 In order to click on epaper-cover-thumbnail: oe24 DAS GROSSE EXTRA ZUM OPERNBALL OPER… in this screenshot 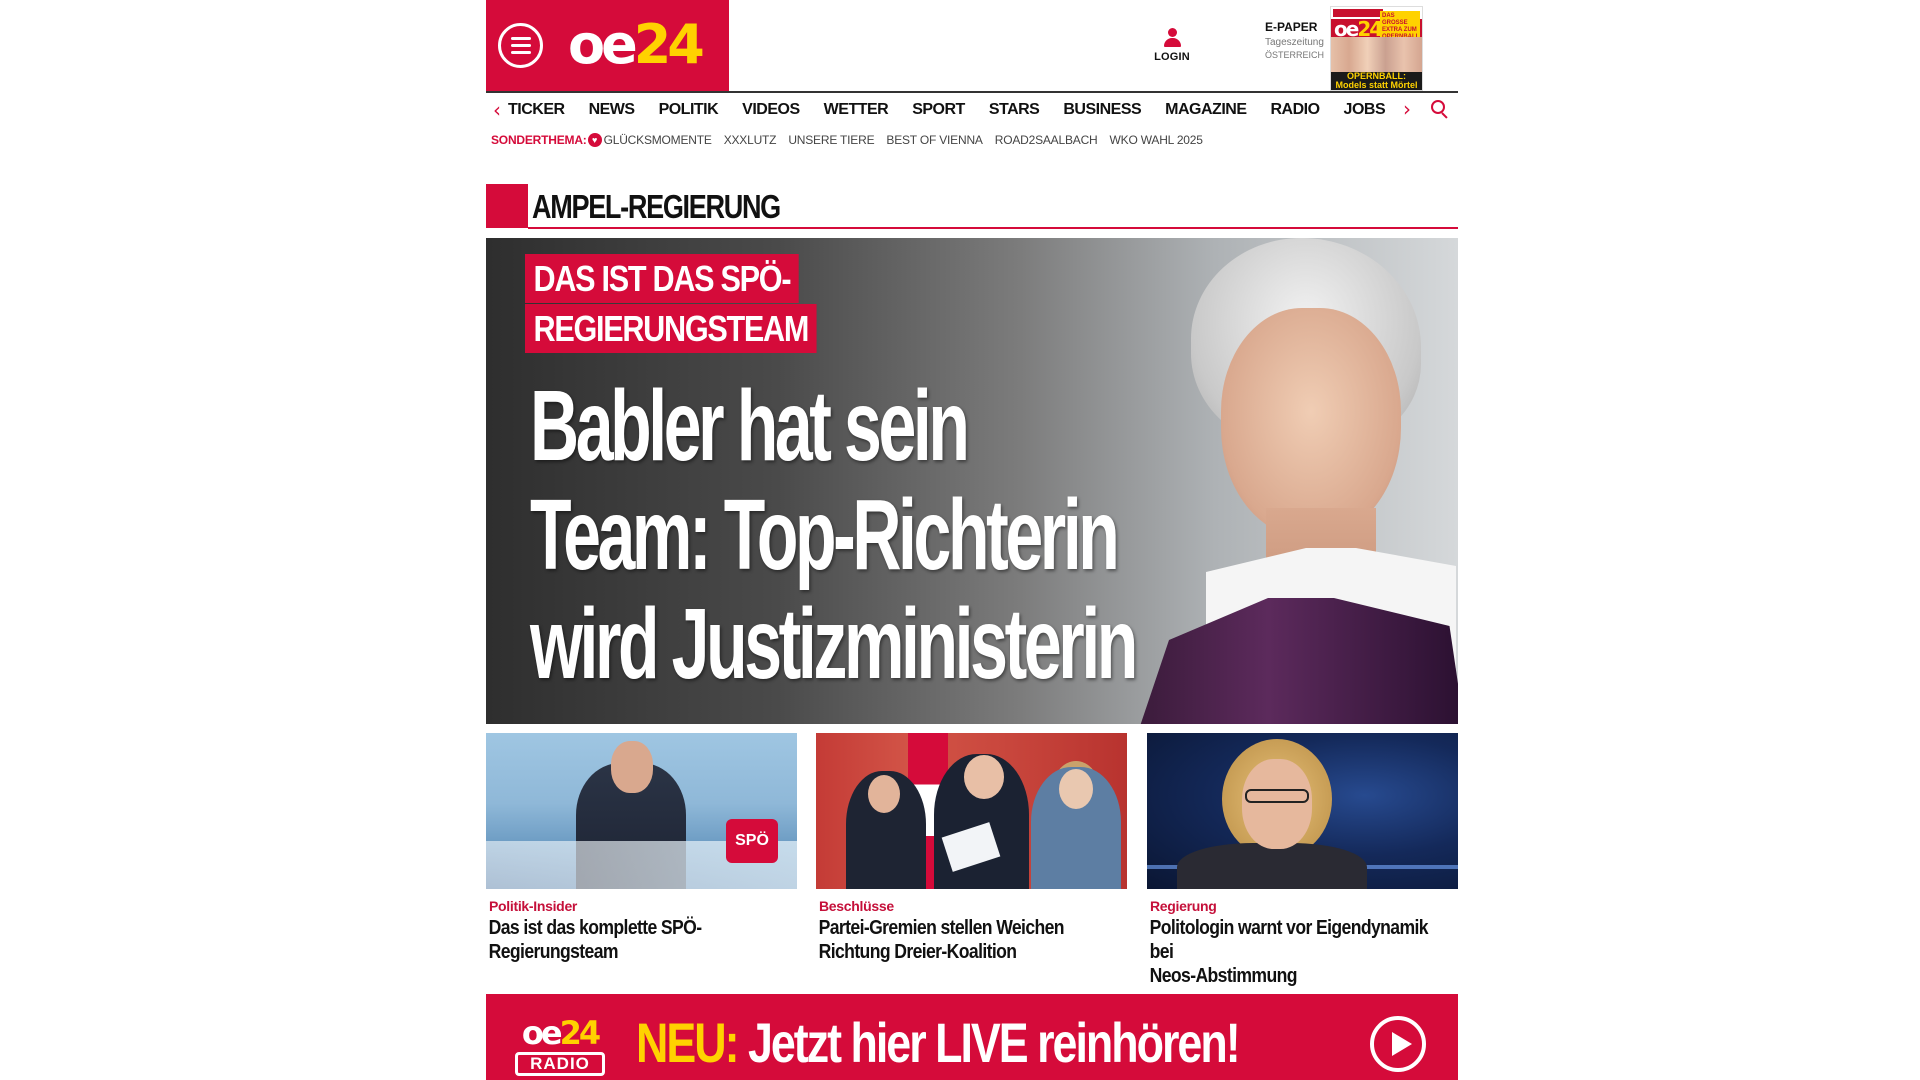, I will do `click(1376, 48)`.